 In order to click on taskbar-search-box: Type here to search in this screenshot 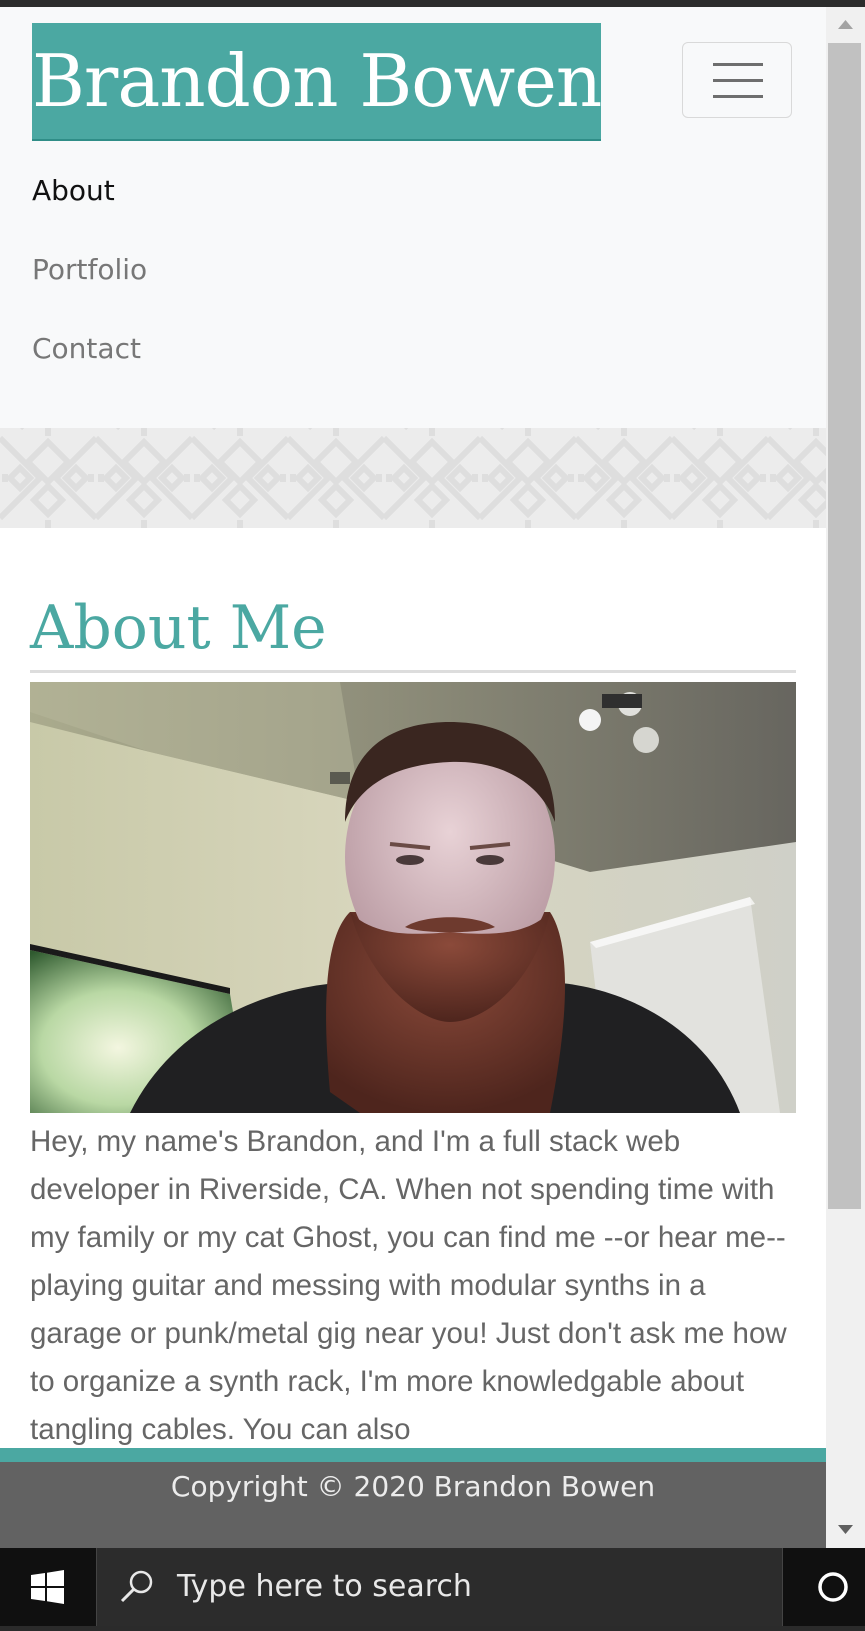, I will do `click(439, 1587)`.